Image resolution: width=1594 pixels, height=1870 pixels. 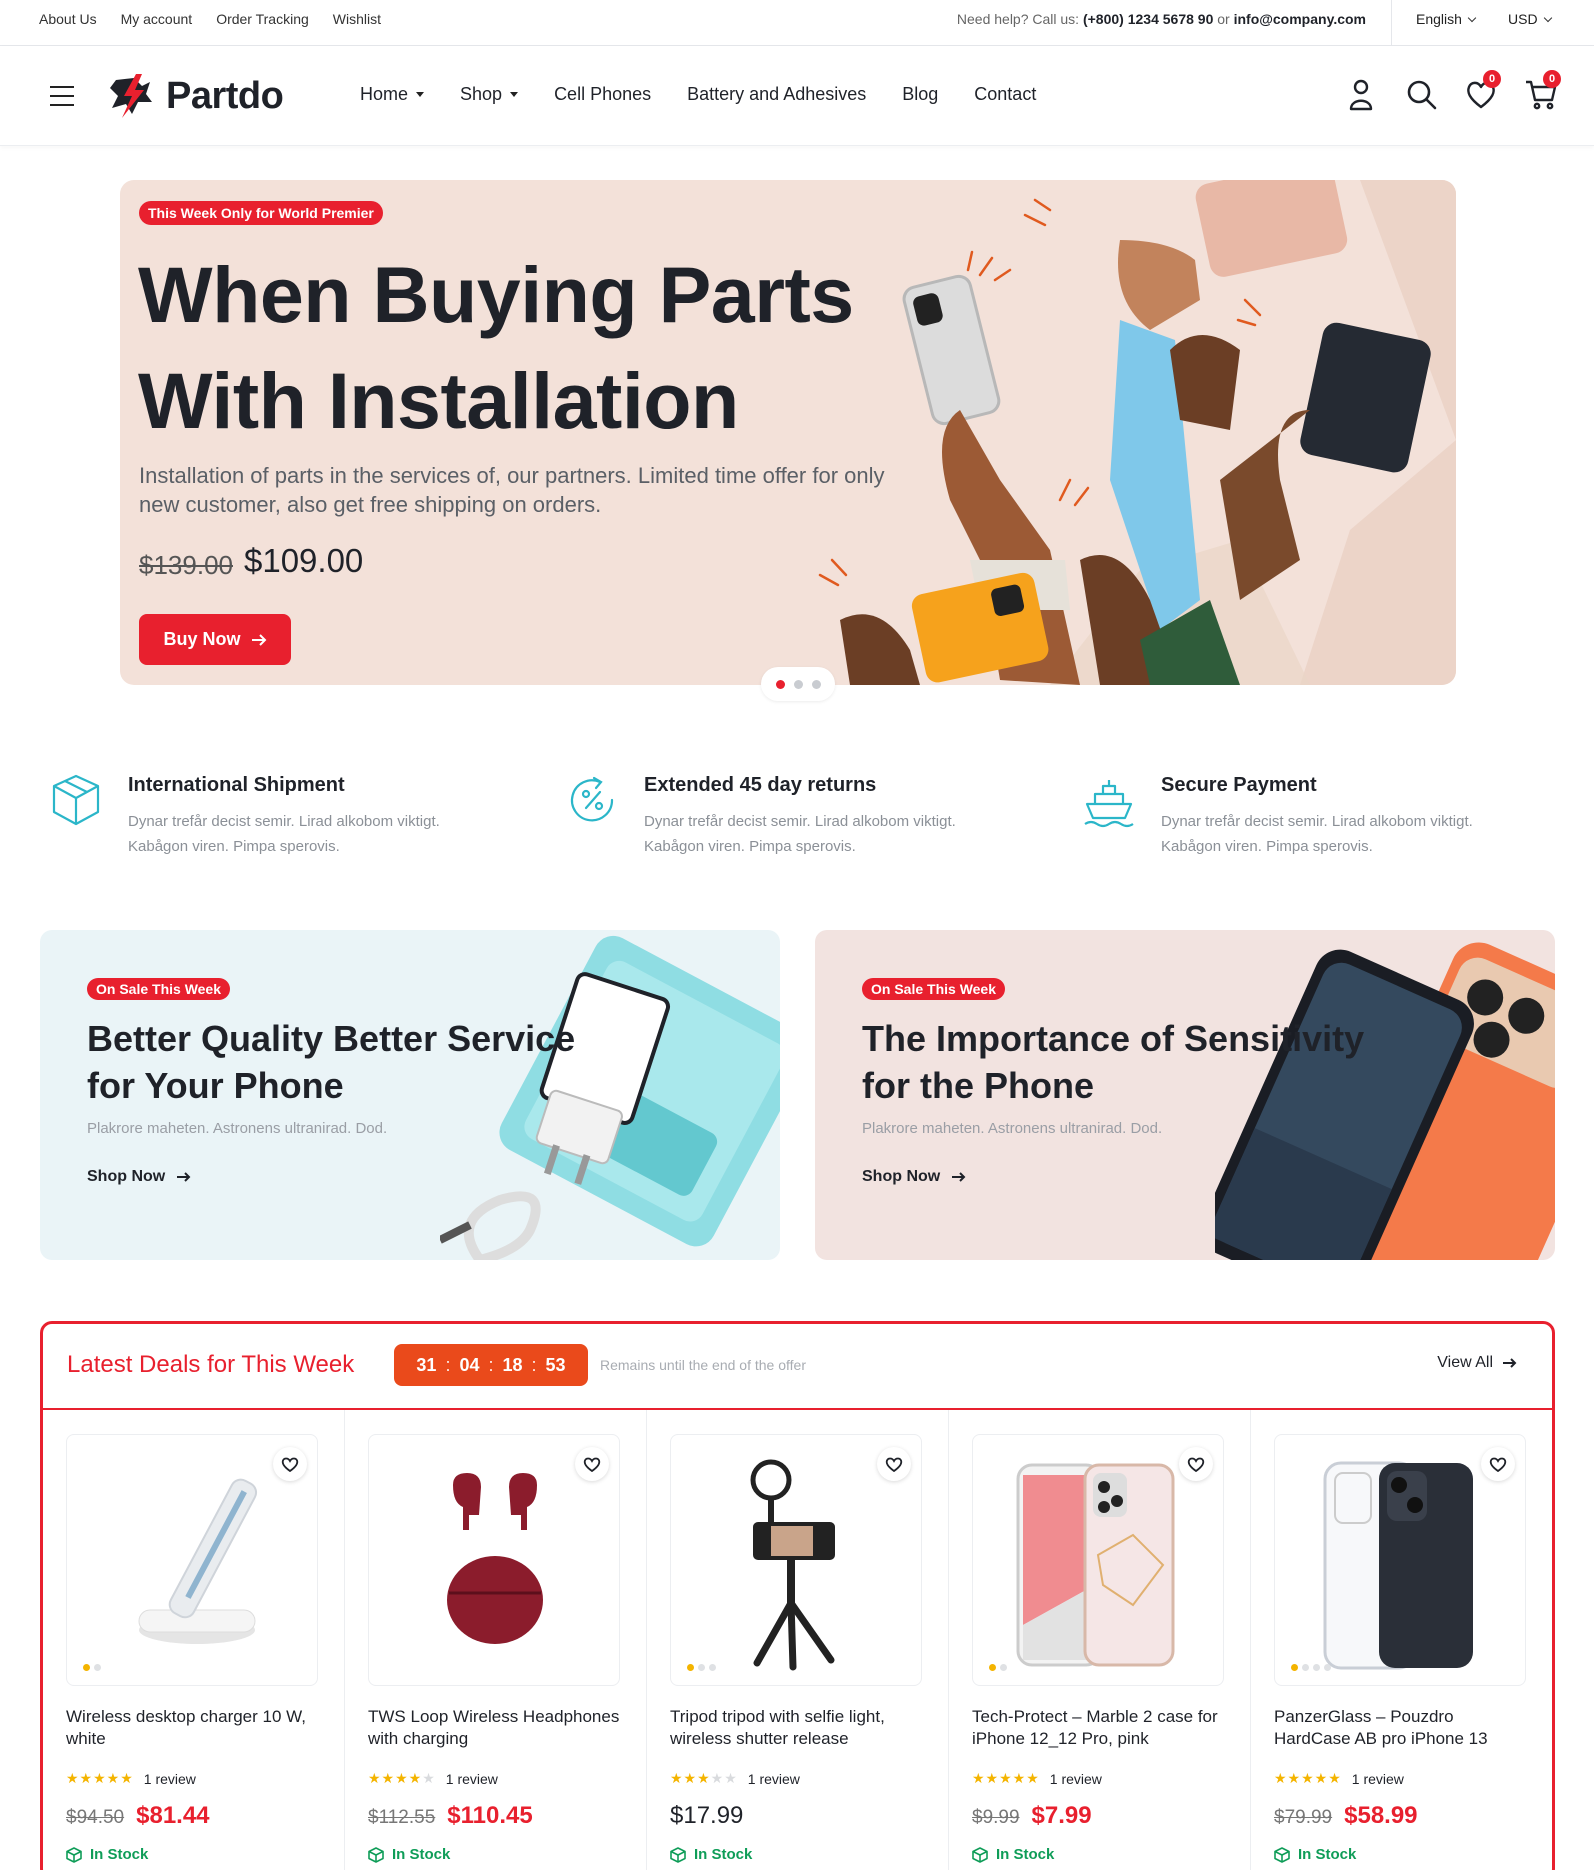 What do you see at coordinates (490, 1815) in the screenshot?
I see `sale-price: $110.45` at bounding box center [490, 1815].